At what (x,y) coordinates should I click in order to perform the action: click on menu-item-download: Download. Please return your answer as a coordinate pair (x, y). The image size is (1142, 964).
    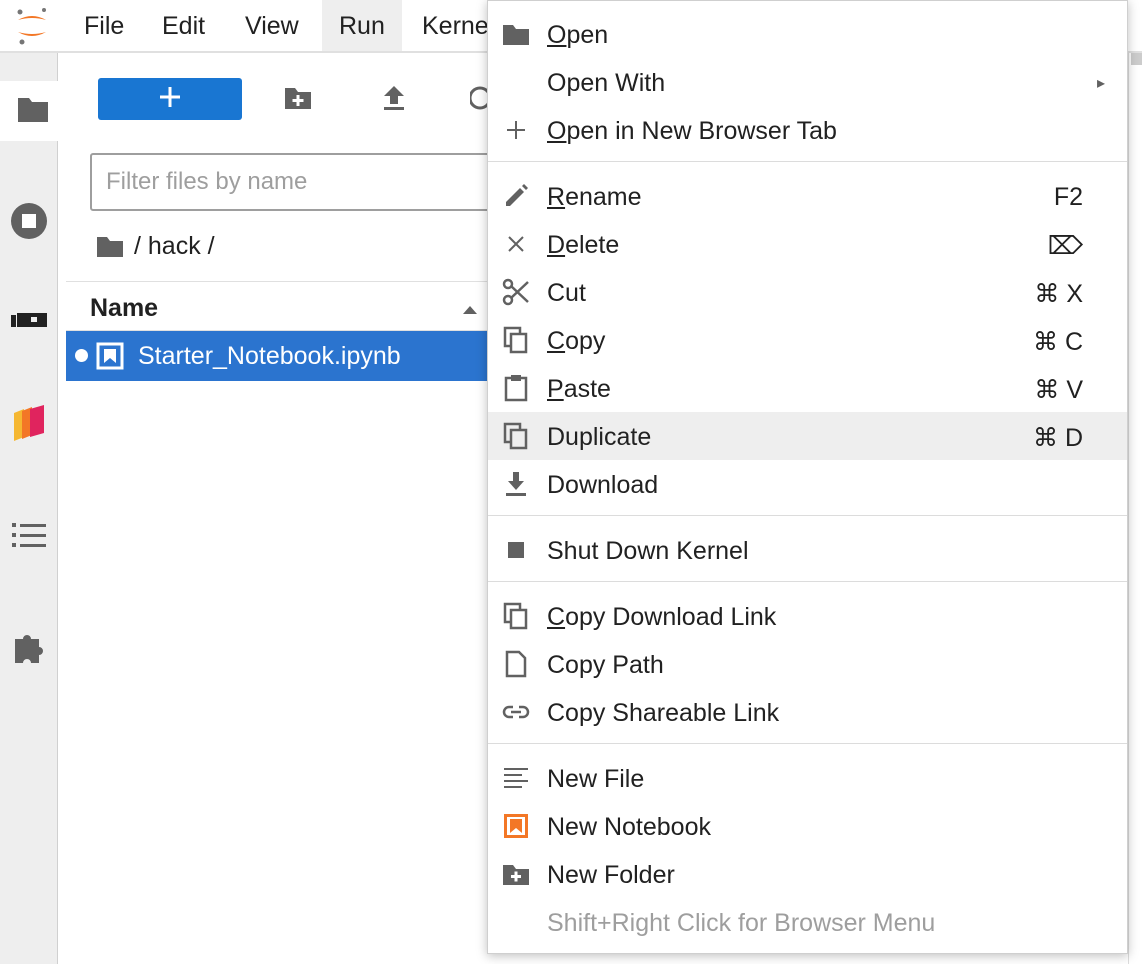
    Looking at the image, I should click on (807, 484).